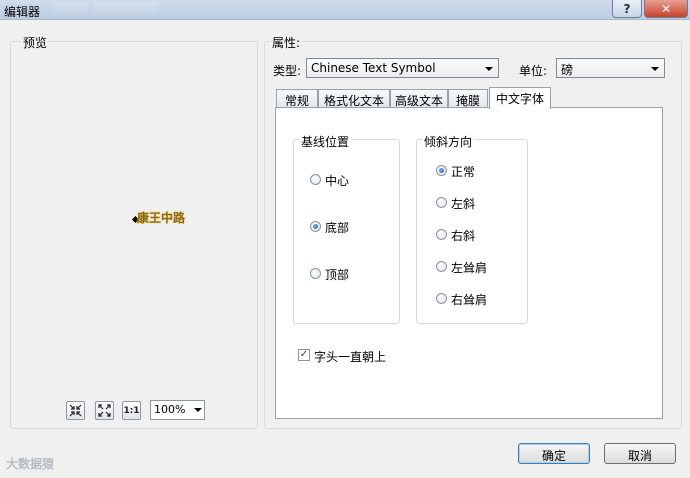 Image resolution: width=690 pixels, height=478 pixels. Describe the element at coordinates (468, 98) in the screenshot. I see `tab-mask: 掩膜` at that location.